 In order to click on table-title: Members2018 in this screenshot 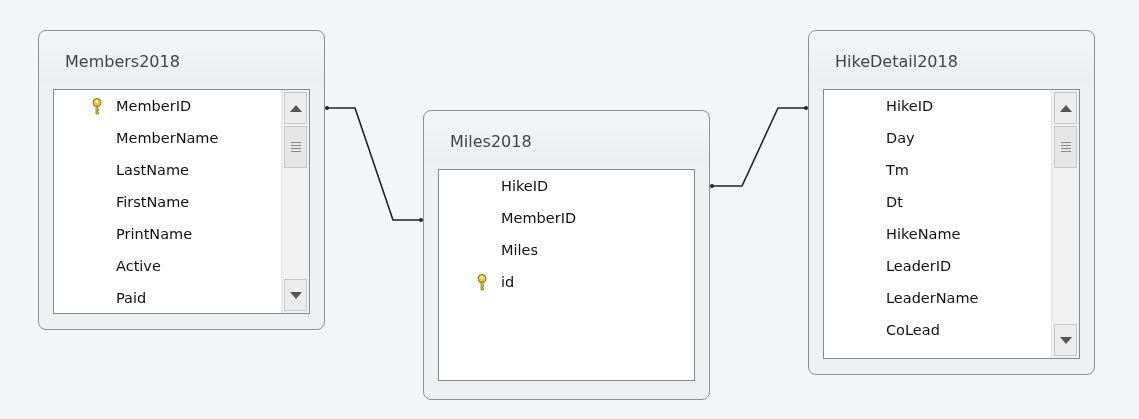, I will do `click(122, 61)`.